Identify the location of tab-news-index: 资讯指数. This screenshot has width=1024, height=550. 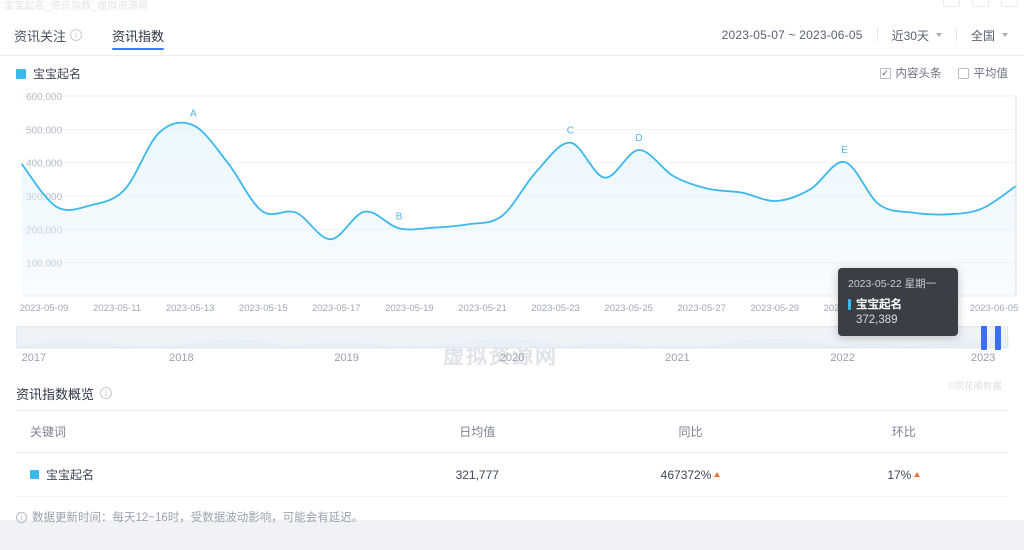
(144, 35).